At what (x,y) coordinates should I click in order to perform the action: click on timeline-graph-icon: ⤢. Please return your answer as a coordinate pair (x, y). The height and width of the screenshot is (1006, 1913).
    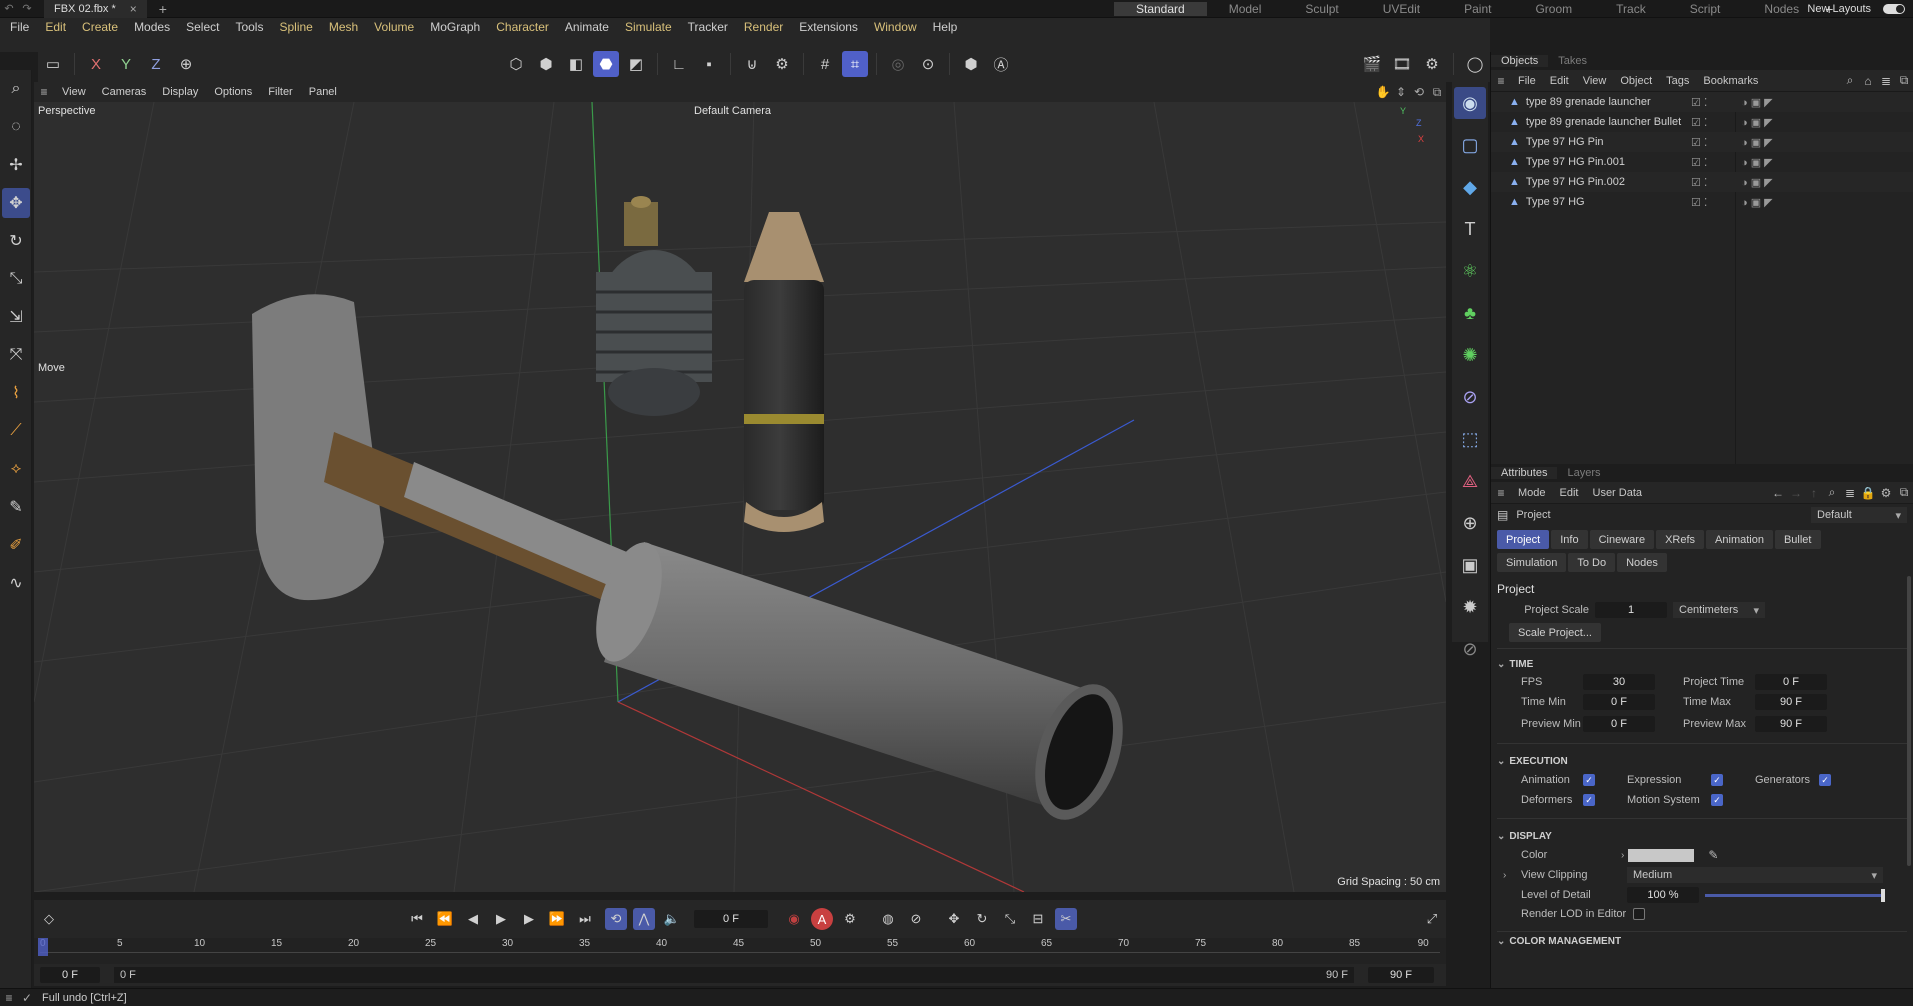
    Looking at the image, I should click on (1432, 919).